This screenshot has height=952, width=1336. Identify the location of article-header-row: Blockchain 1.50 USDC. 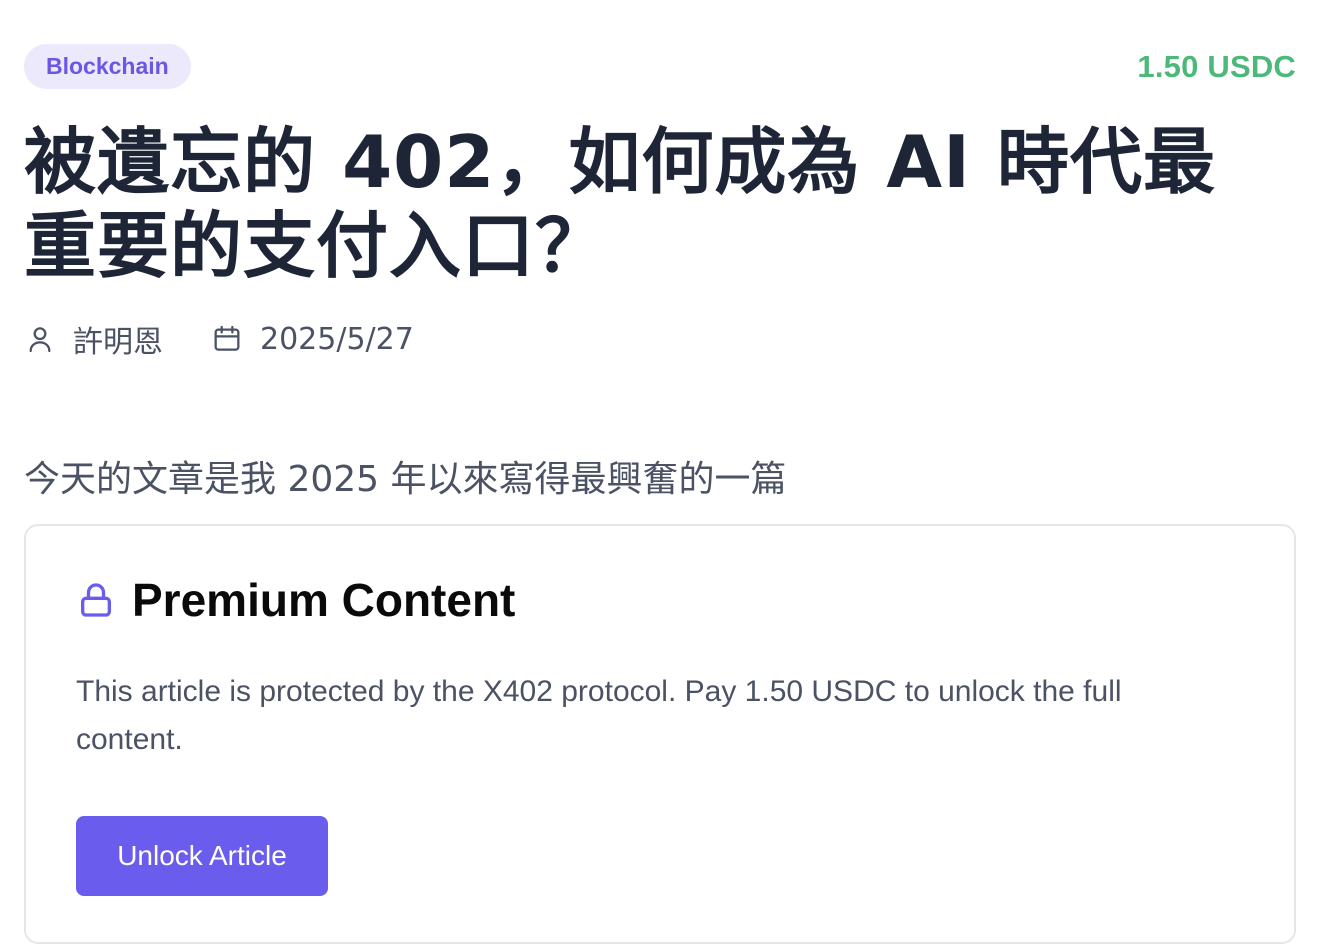
(660, 67).